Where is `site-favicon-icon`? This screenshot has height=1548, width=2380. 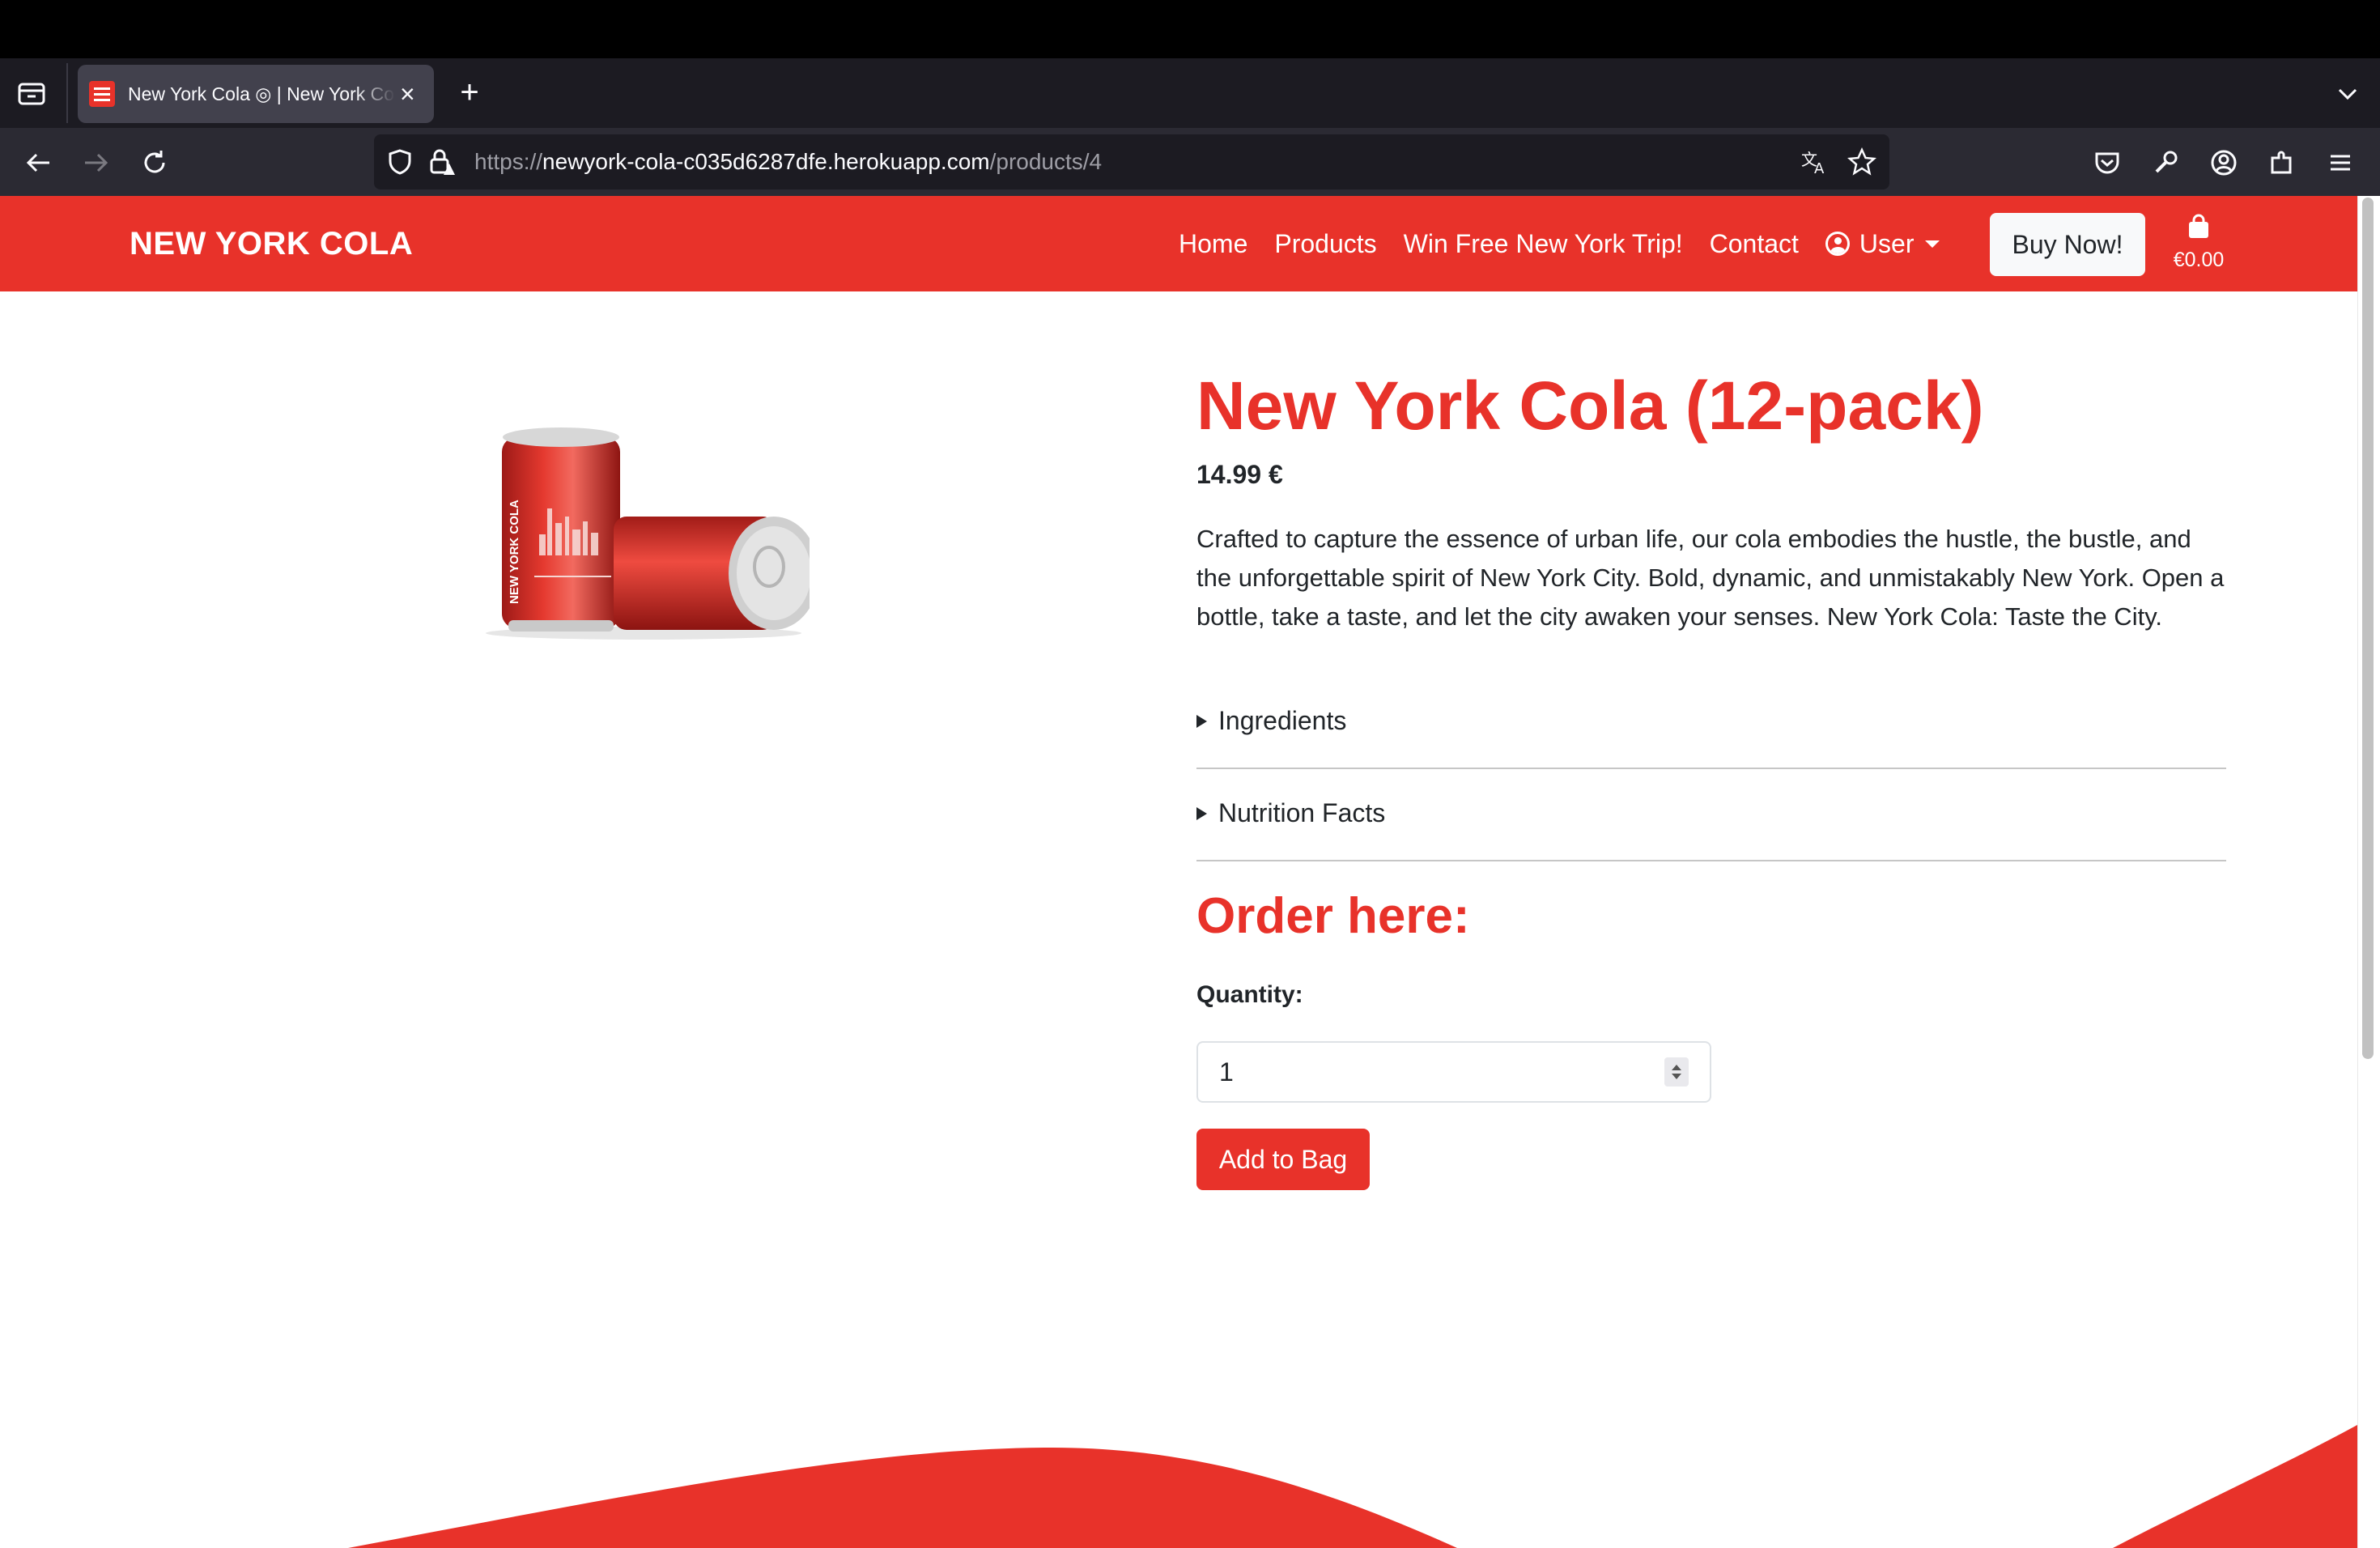 site-favicon-icon is located at coordinates (102, 94).